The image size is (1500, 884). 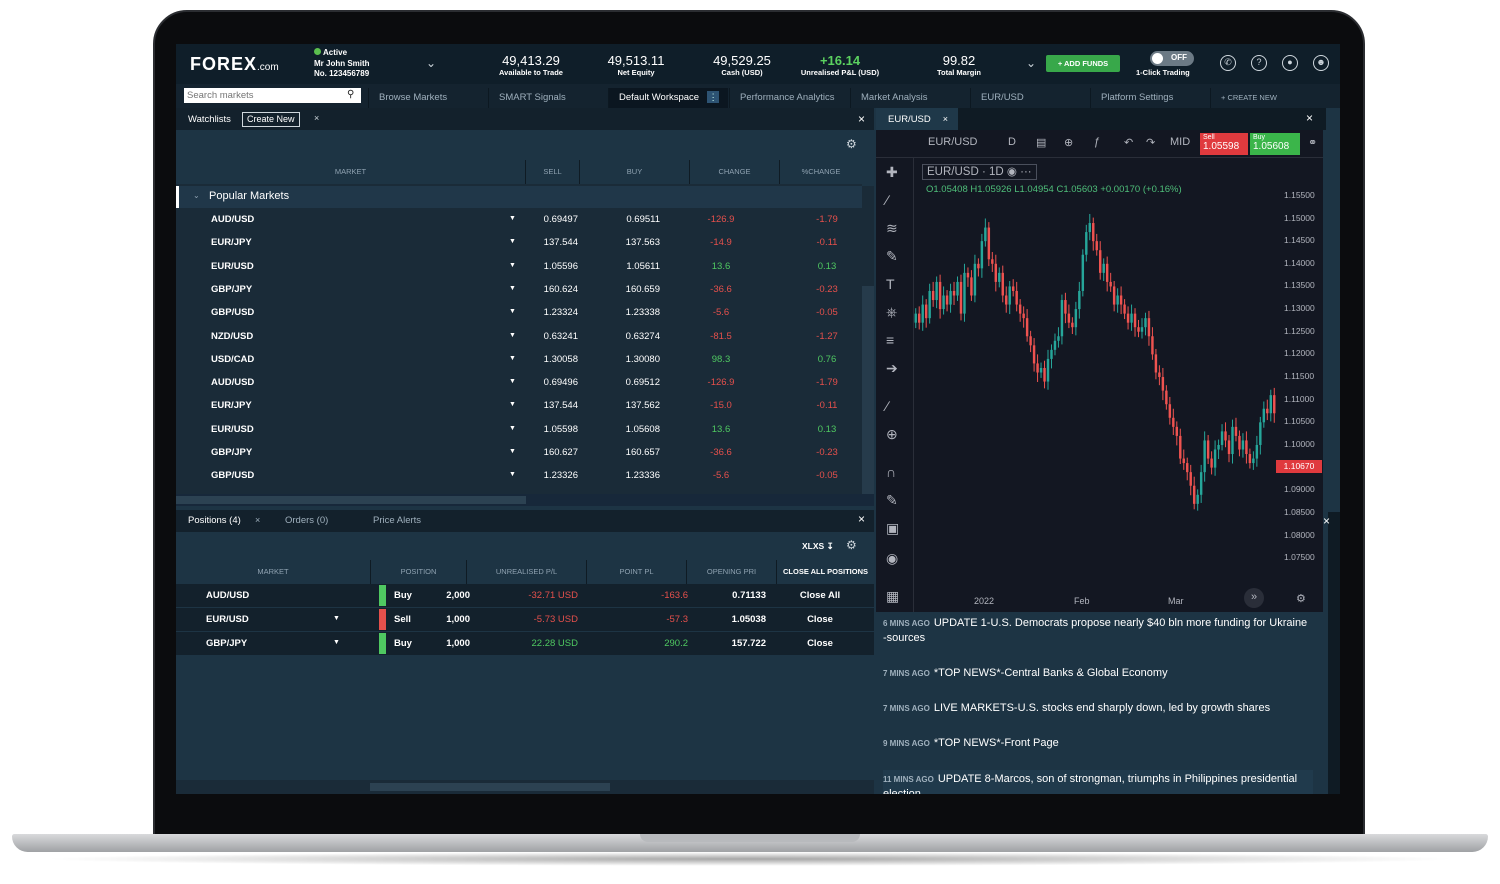 I want to click on watchlist-row: EUR/JPY 137.544 137.562 -15.0 -0.11 ▼, so click(x=519, y=405).